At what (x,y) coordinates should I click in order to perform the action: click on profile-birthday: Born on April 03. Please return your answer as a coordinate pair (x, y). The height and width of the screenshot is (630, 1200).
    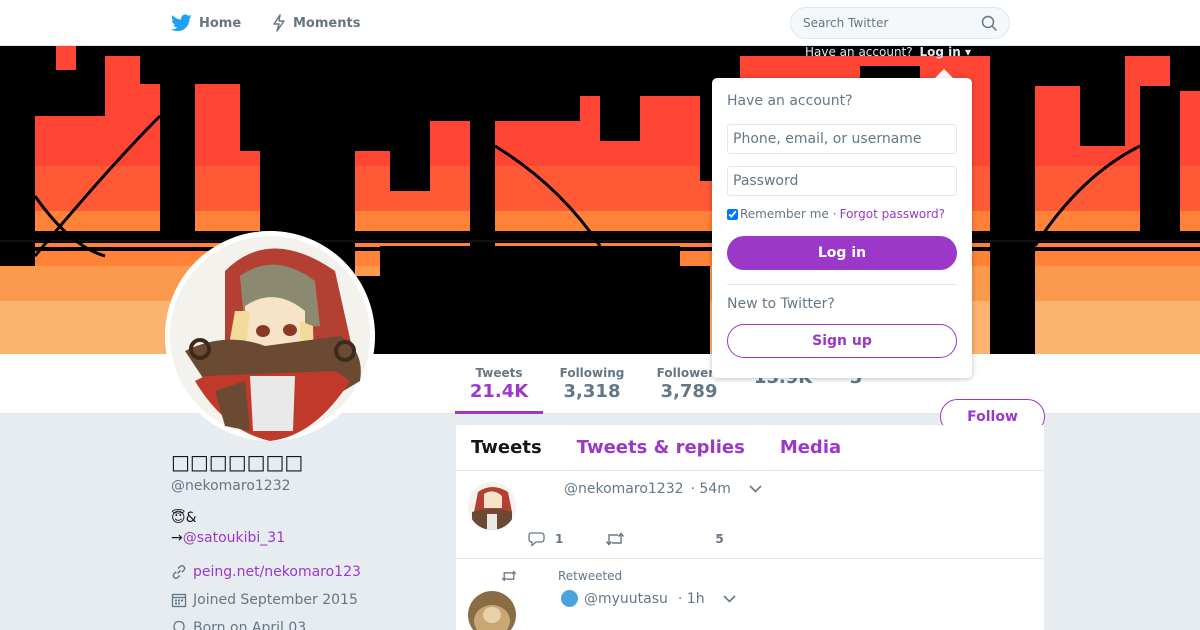
    Looking at the image, I should click on (250, 625).